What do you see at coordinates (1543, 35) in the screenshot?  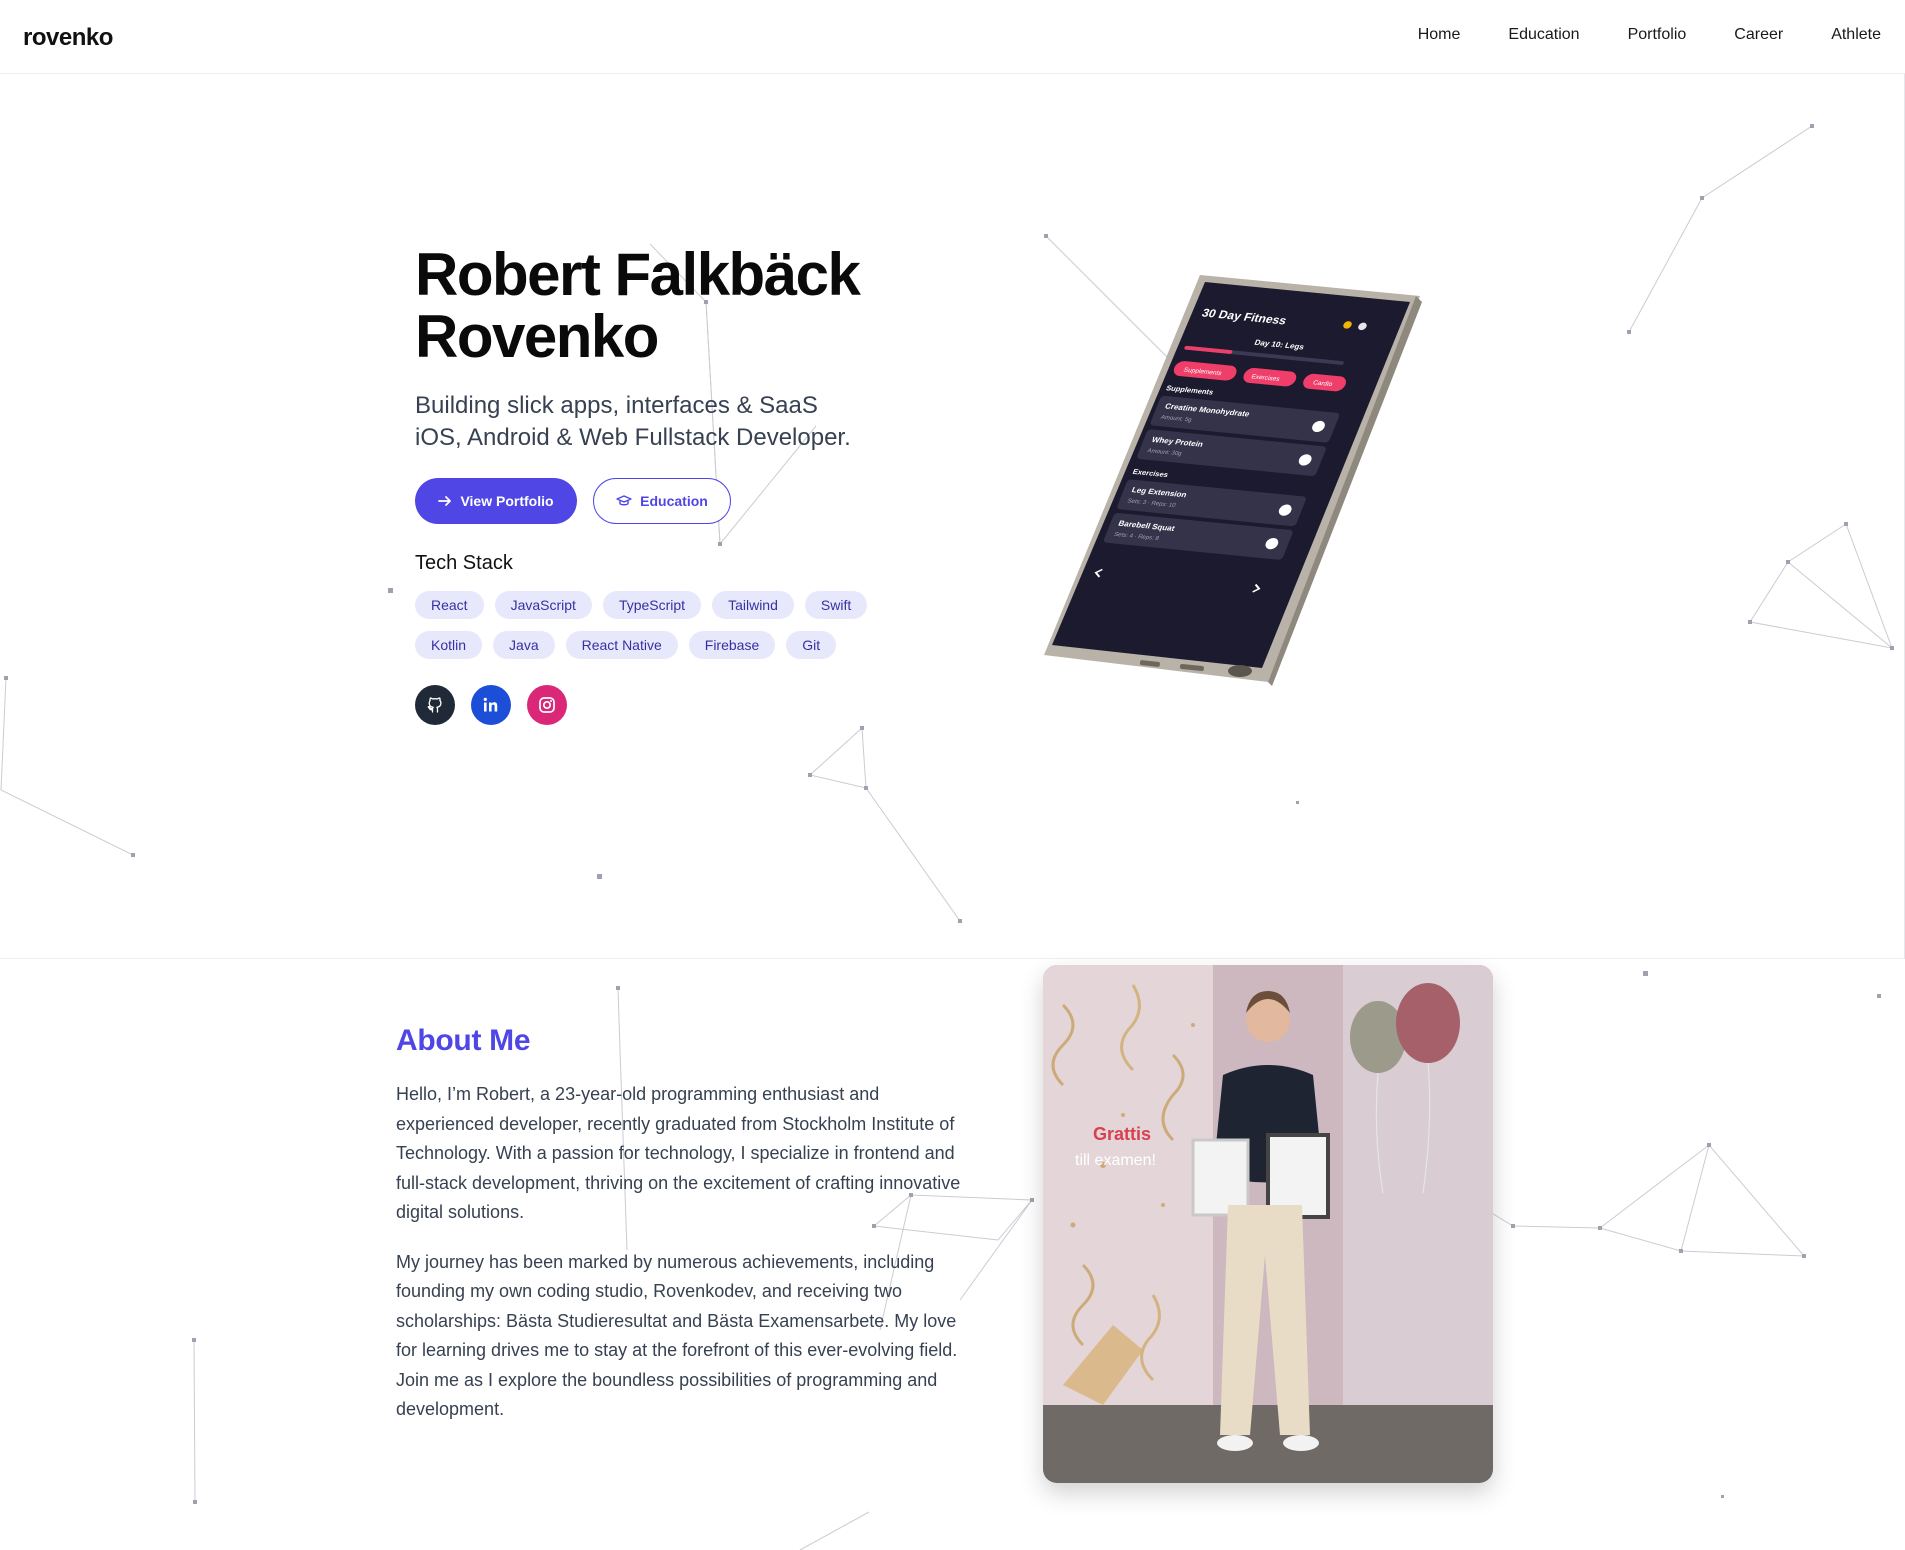 I see `nav-education: Education` at bounding box center [1543, 35].